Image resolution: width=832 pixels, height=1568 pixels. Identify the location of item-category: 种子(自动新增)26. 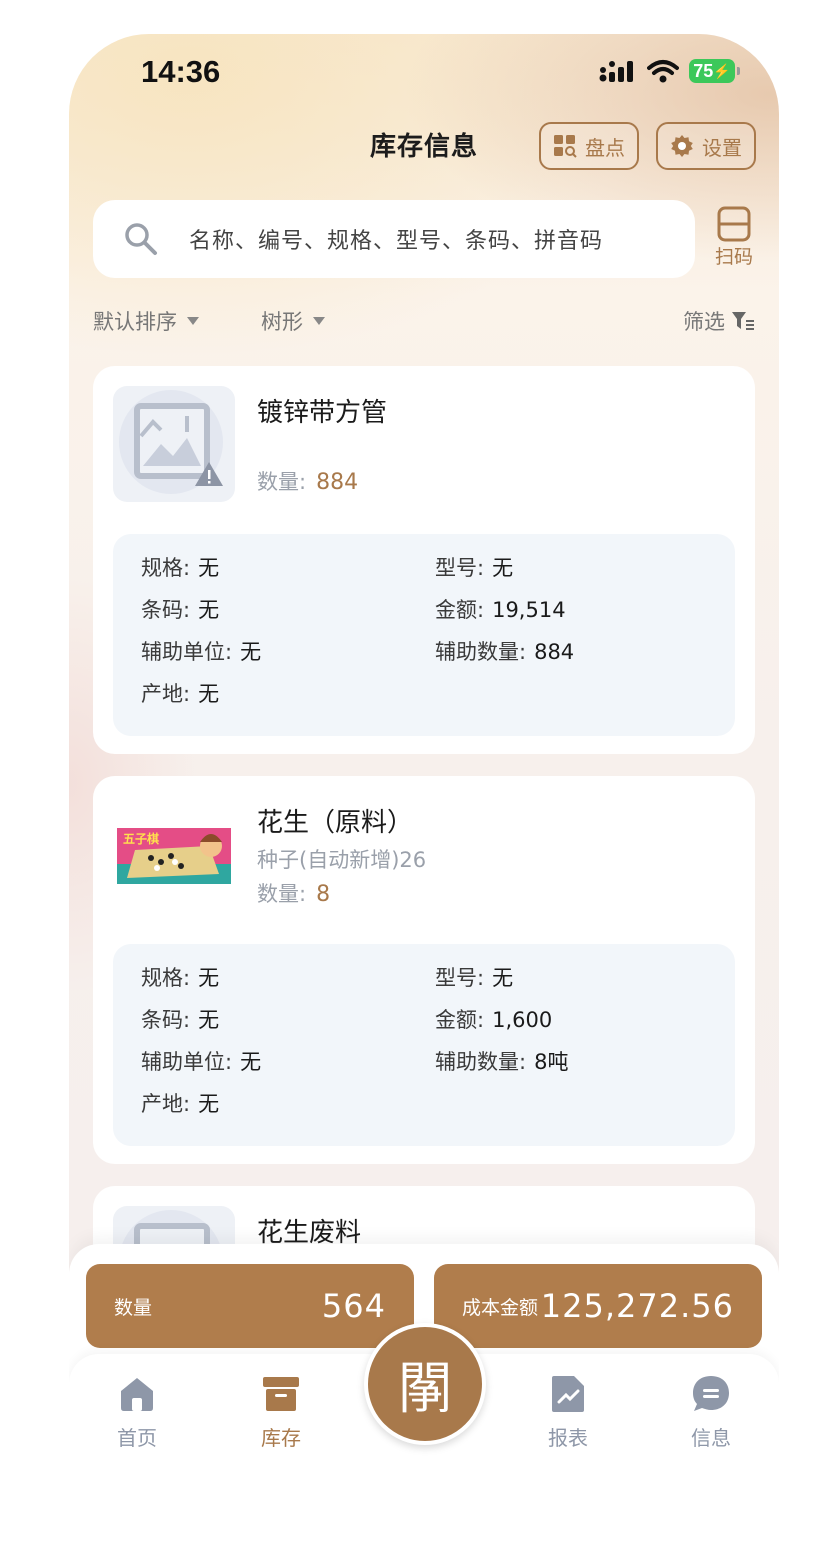
(342, 860).